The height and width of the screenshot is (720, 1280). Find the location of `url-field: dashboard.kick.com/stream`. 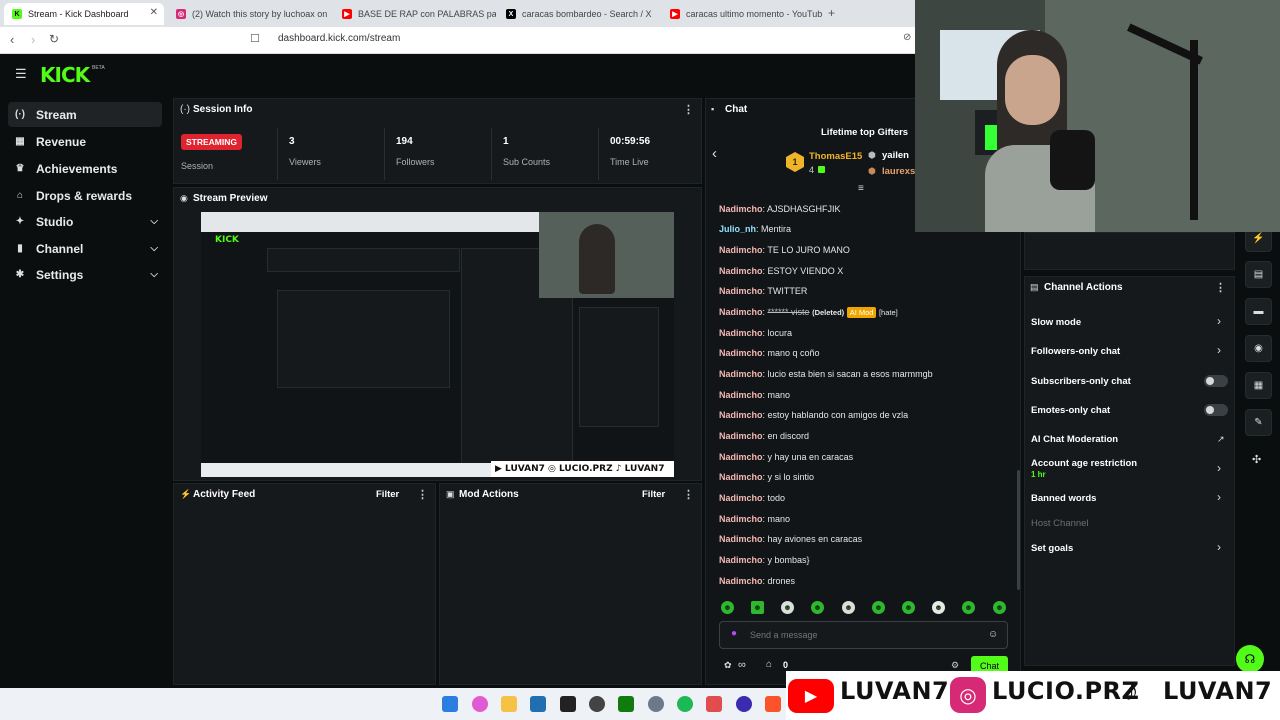

url-field: dashboard.kick.com/stream is located at coordinates (339, 38).